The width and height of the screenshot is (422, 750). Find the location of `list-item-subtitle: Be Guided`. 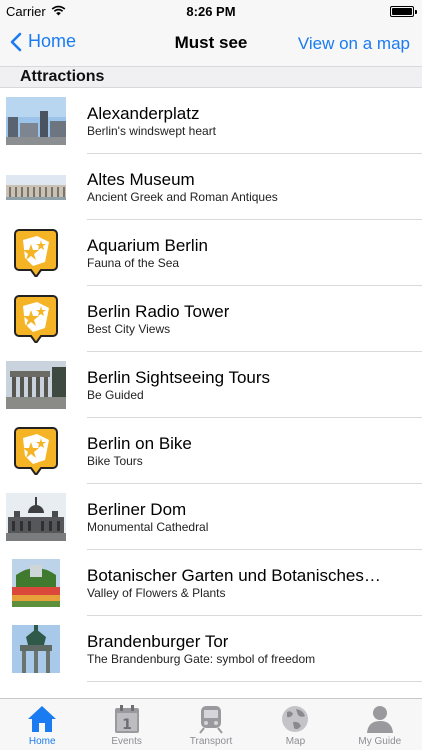

list-item-subtitle: Be Guided is located at coordinates (115, 395).